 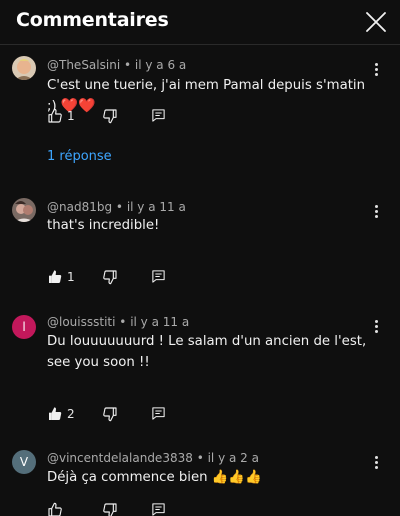 What do you see at coordinates (209, 477) in the screenshot?
I see `comment-text: Déjà ça commence bien 👍👍👍` at bounding box center [209, 477].